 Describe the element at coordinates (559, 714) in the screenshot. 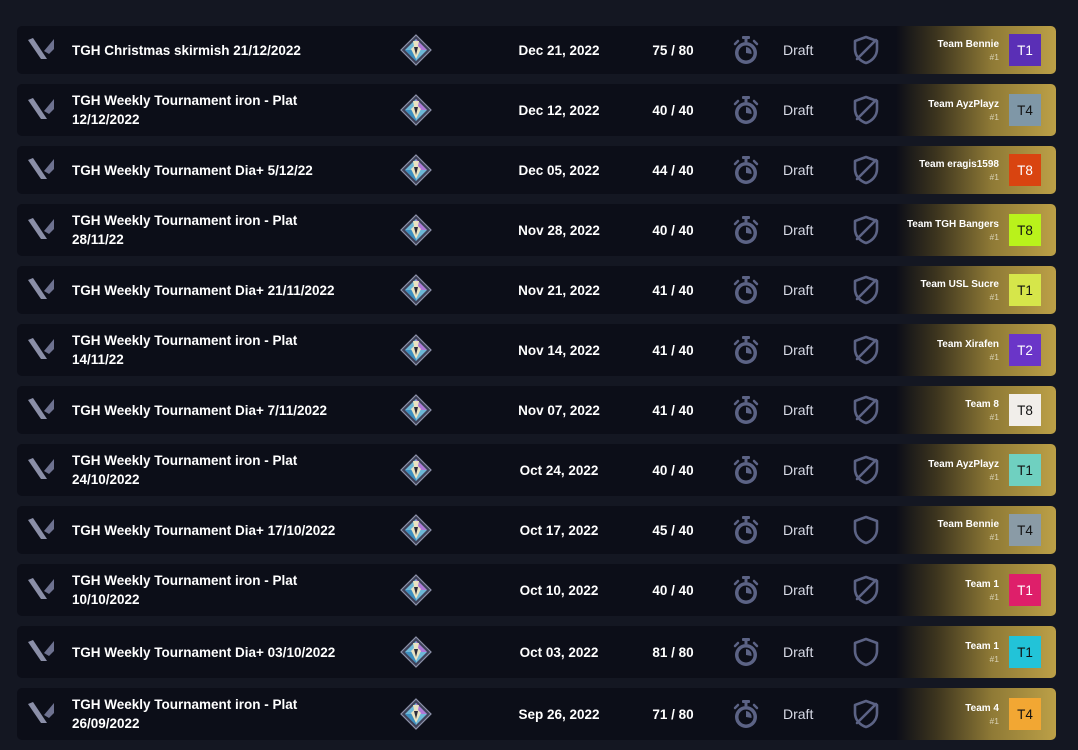

I see `tournament-date: Sep 26, 2022` at that location.